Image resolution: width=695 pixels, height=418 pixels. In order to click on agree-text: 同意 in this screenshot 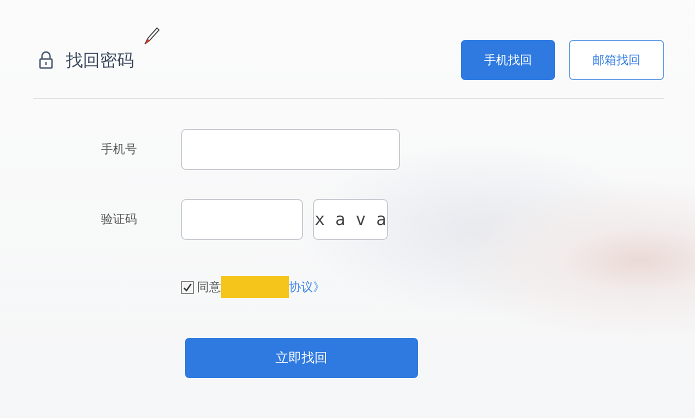, I will do `click(209, 287)`.